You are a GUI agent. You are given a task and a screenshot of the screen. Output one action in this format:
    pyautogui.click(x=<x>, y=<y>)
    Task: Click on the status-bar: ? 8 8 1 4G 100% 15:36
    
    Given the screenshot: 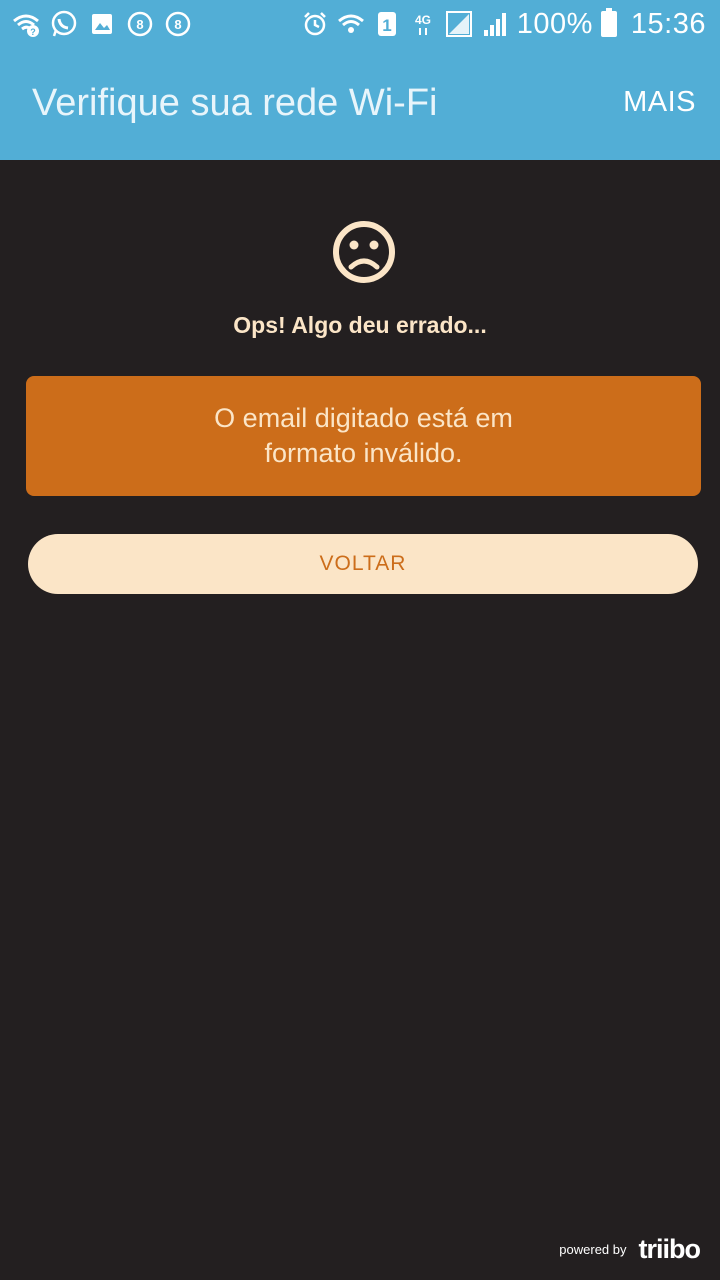 What is the action you would take?
    pyautogui.click(x=360, y=24)
    